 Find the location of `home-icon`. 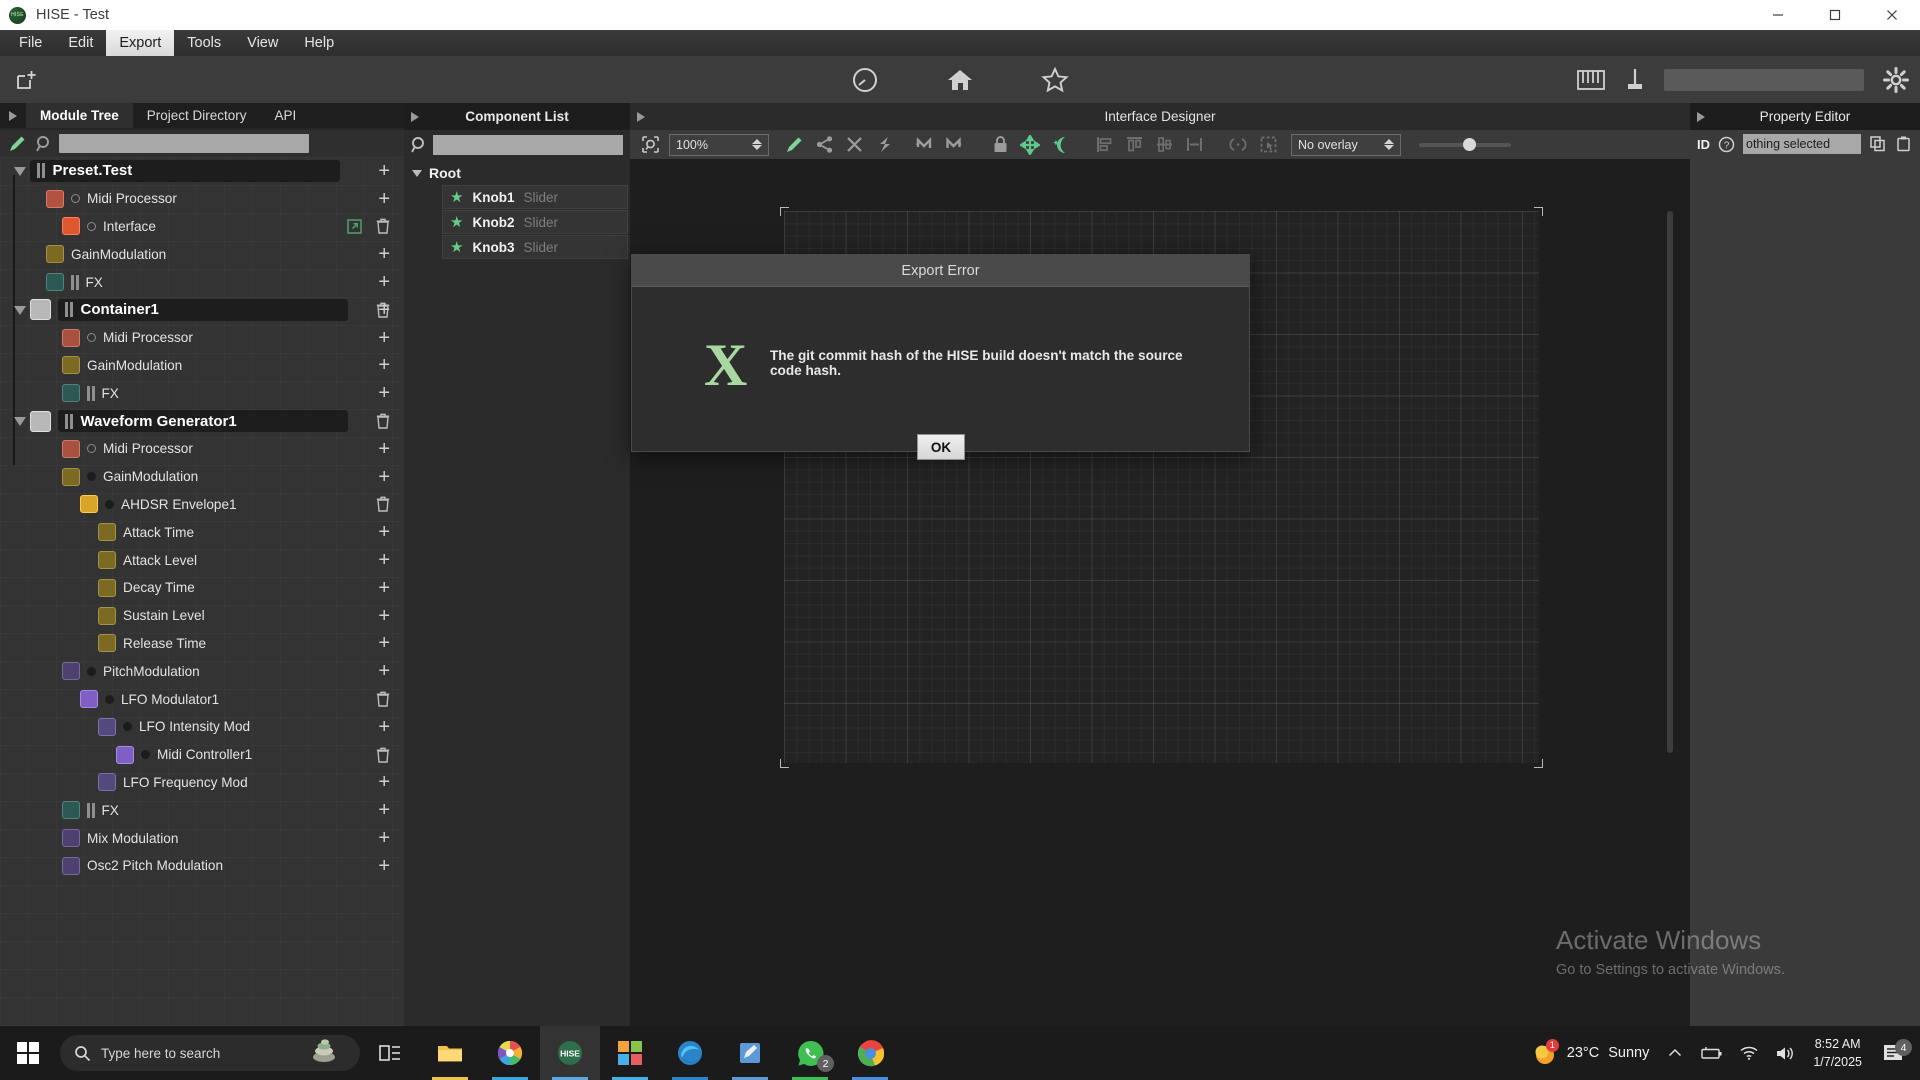

home-icon is located at coordinates (960, 80).